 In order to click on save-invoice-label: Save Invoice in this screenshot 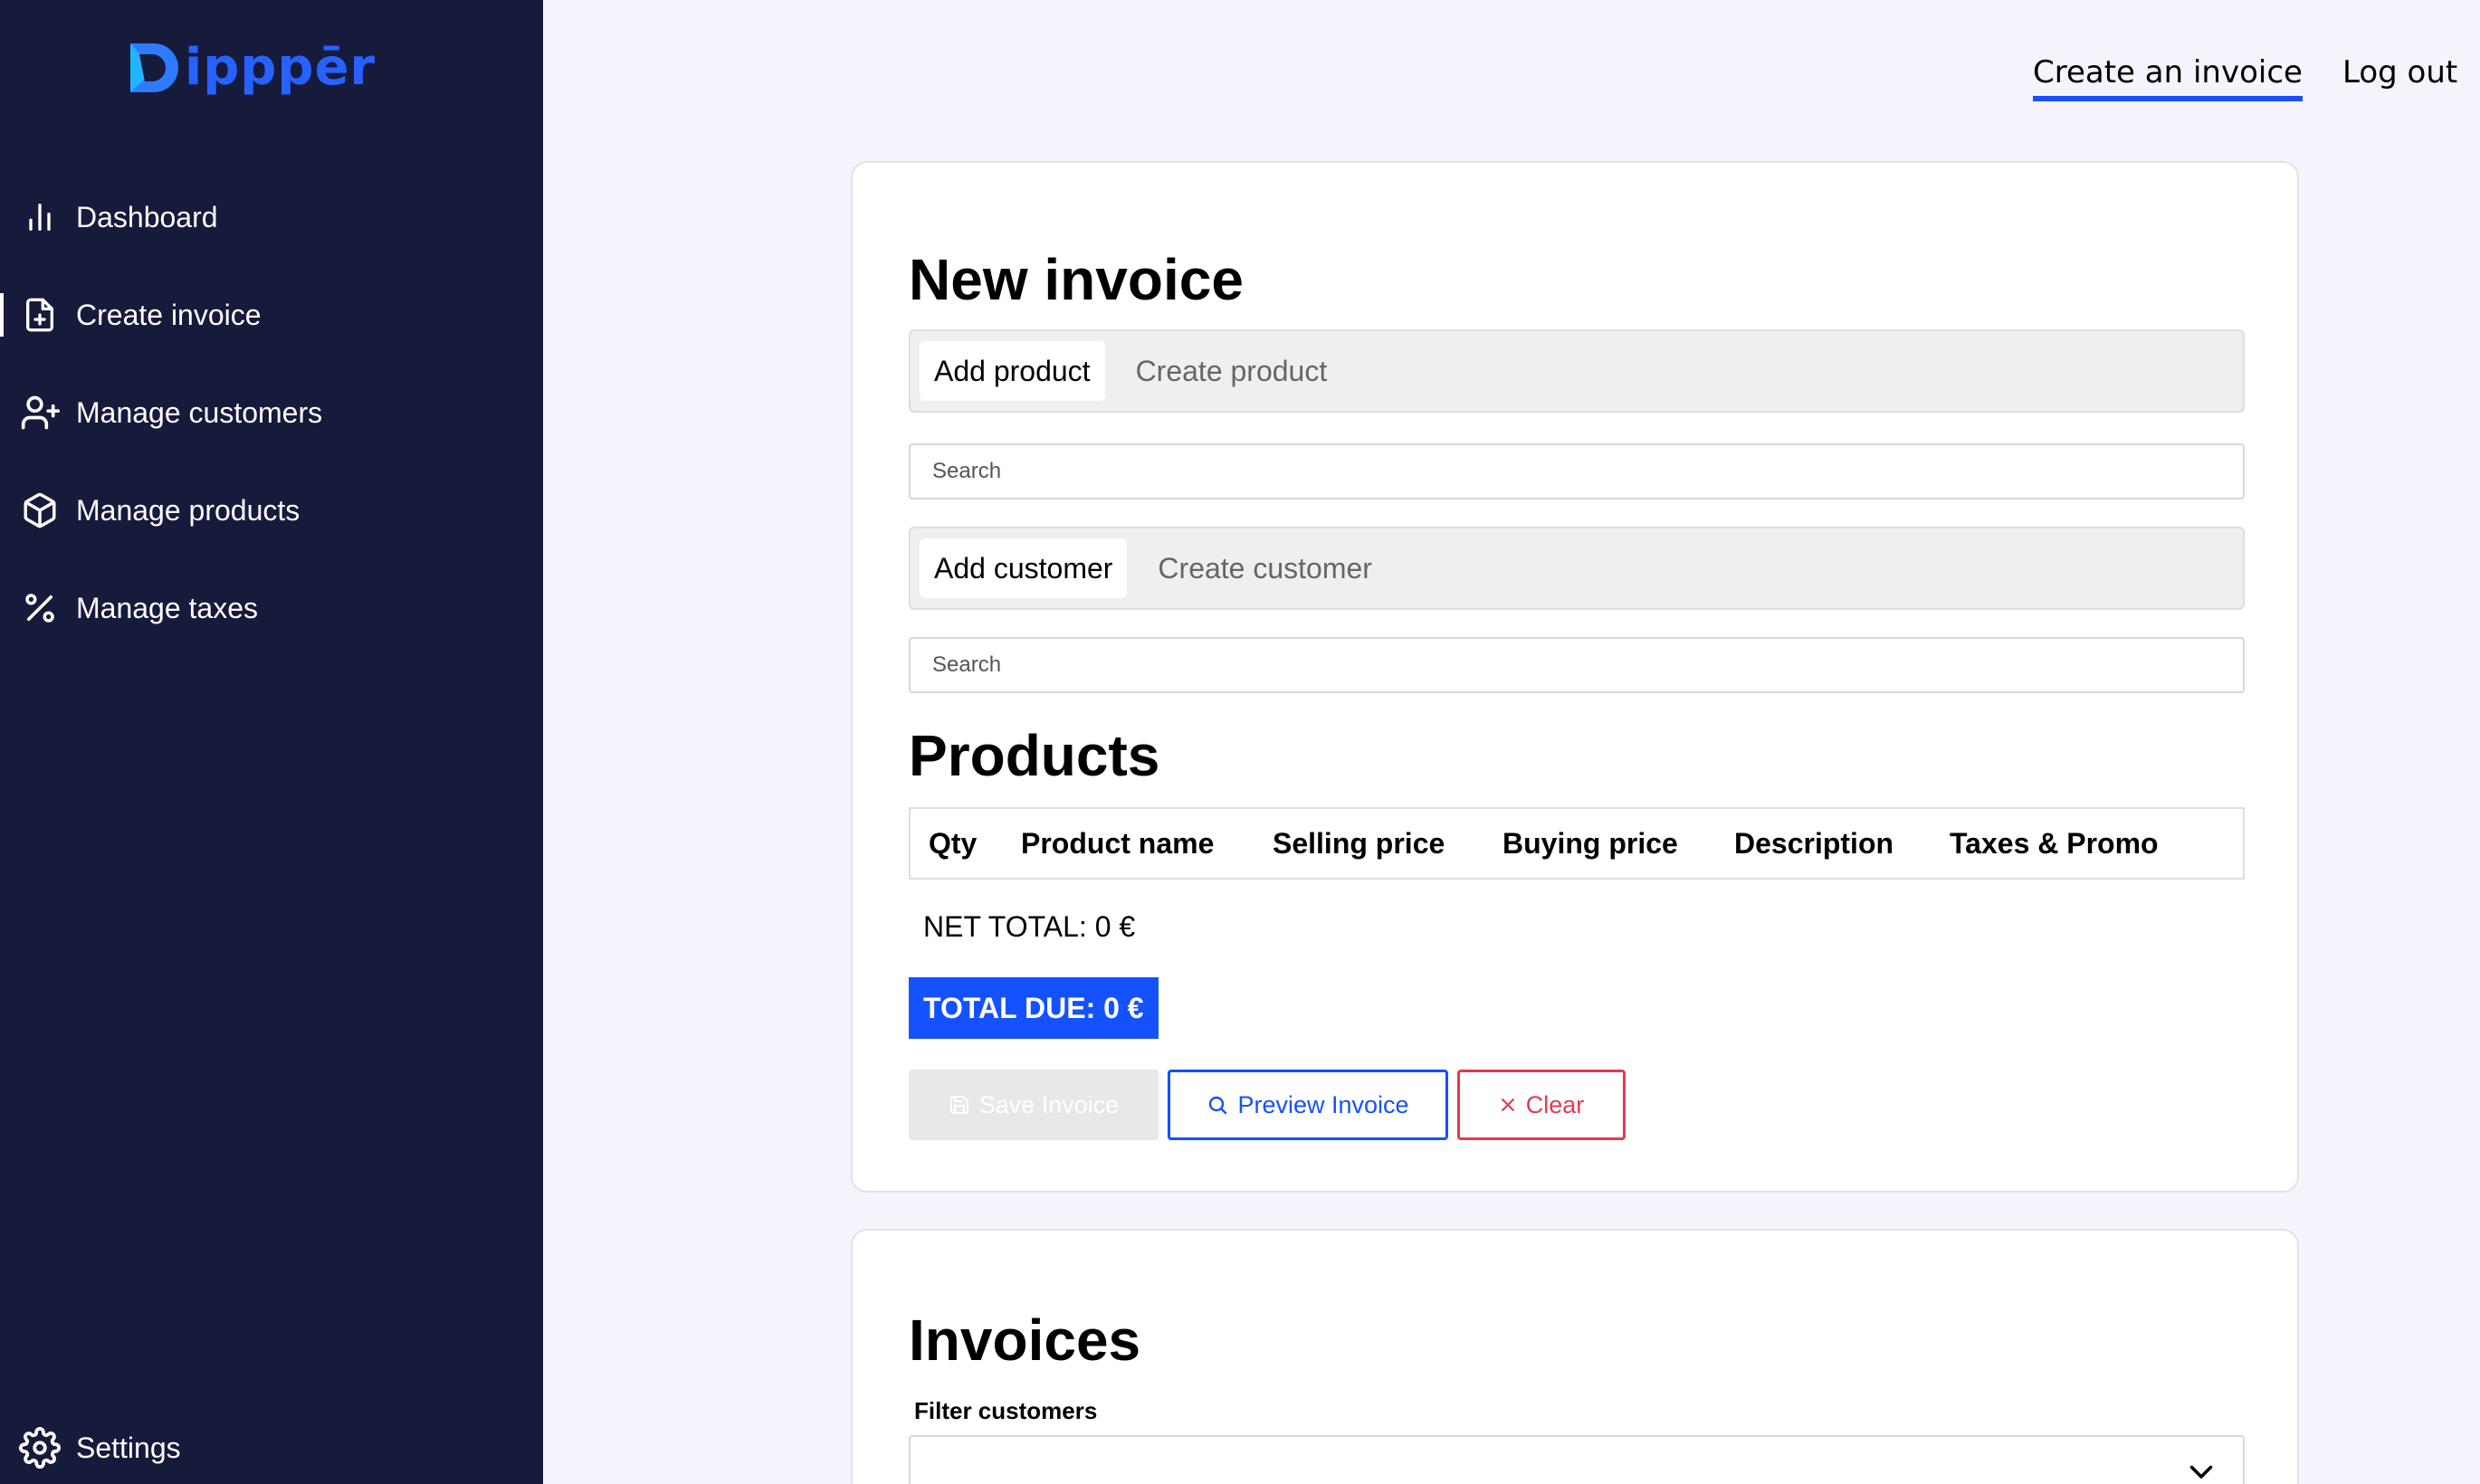, I will do `click(1049, 1104)`.